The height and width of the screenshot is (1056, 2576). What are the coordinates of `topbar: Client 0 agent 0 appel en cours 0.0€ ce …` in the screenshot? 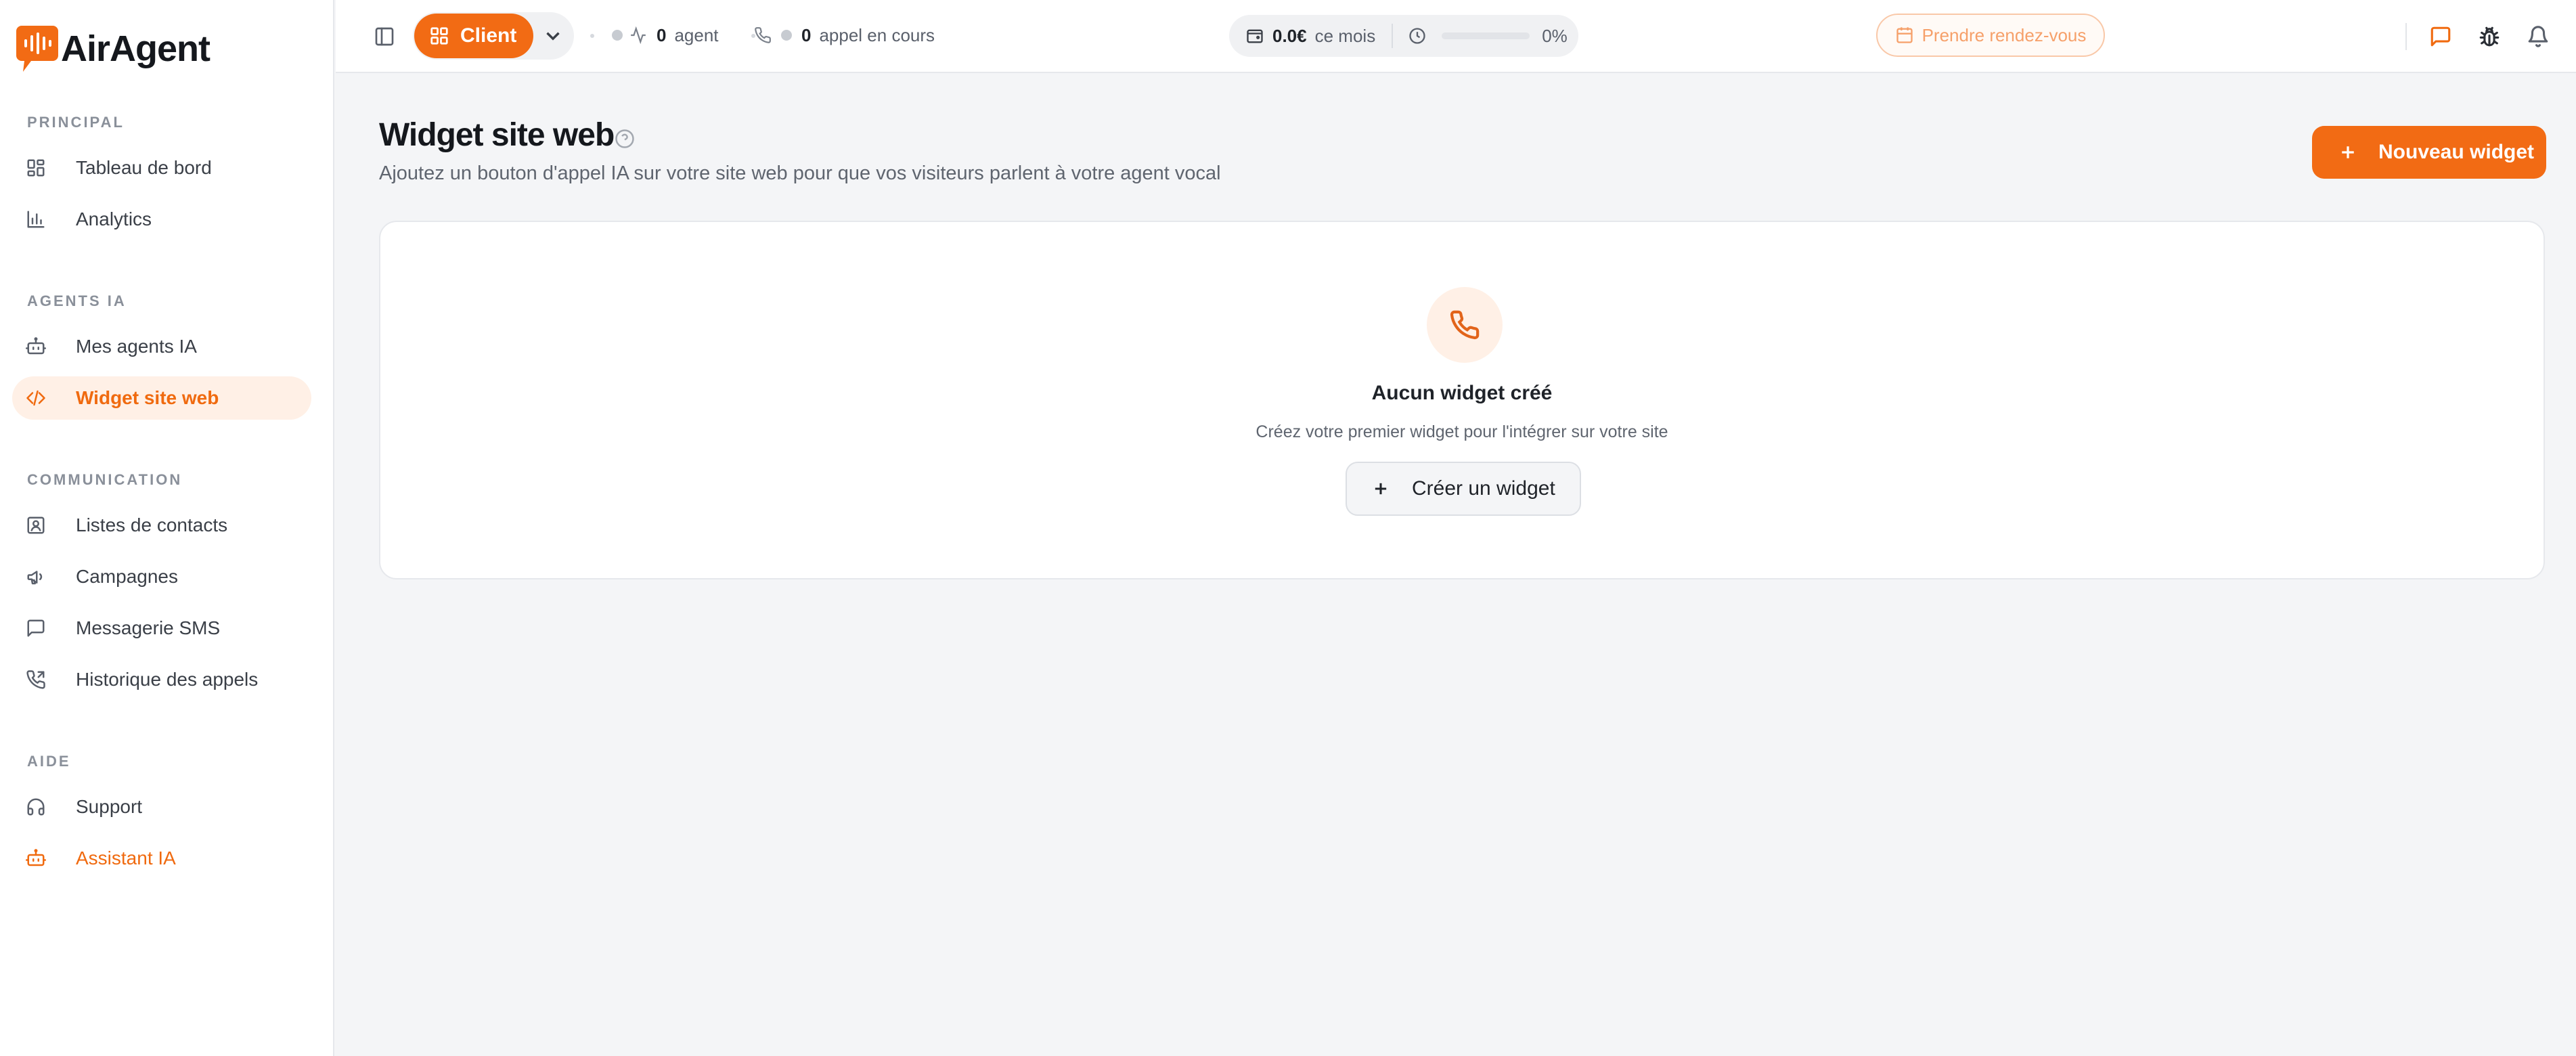 It's located at (1456, 36).